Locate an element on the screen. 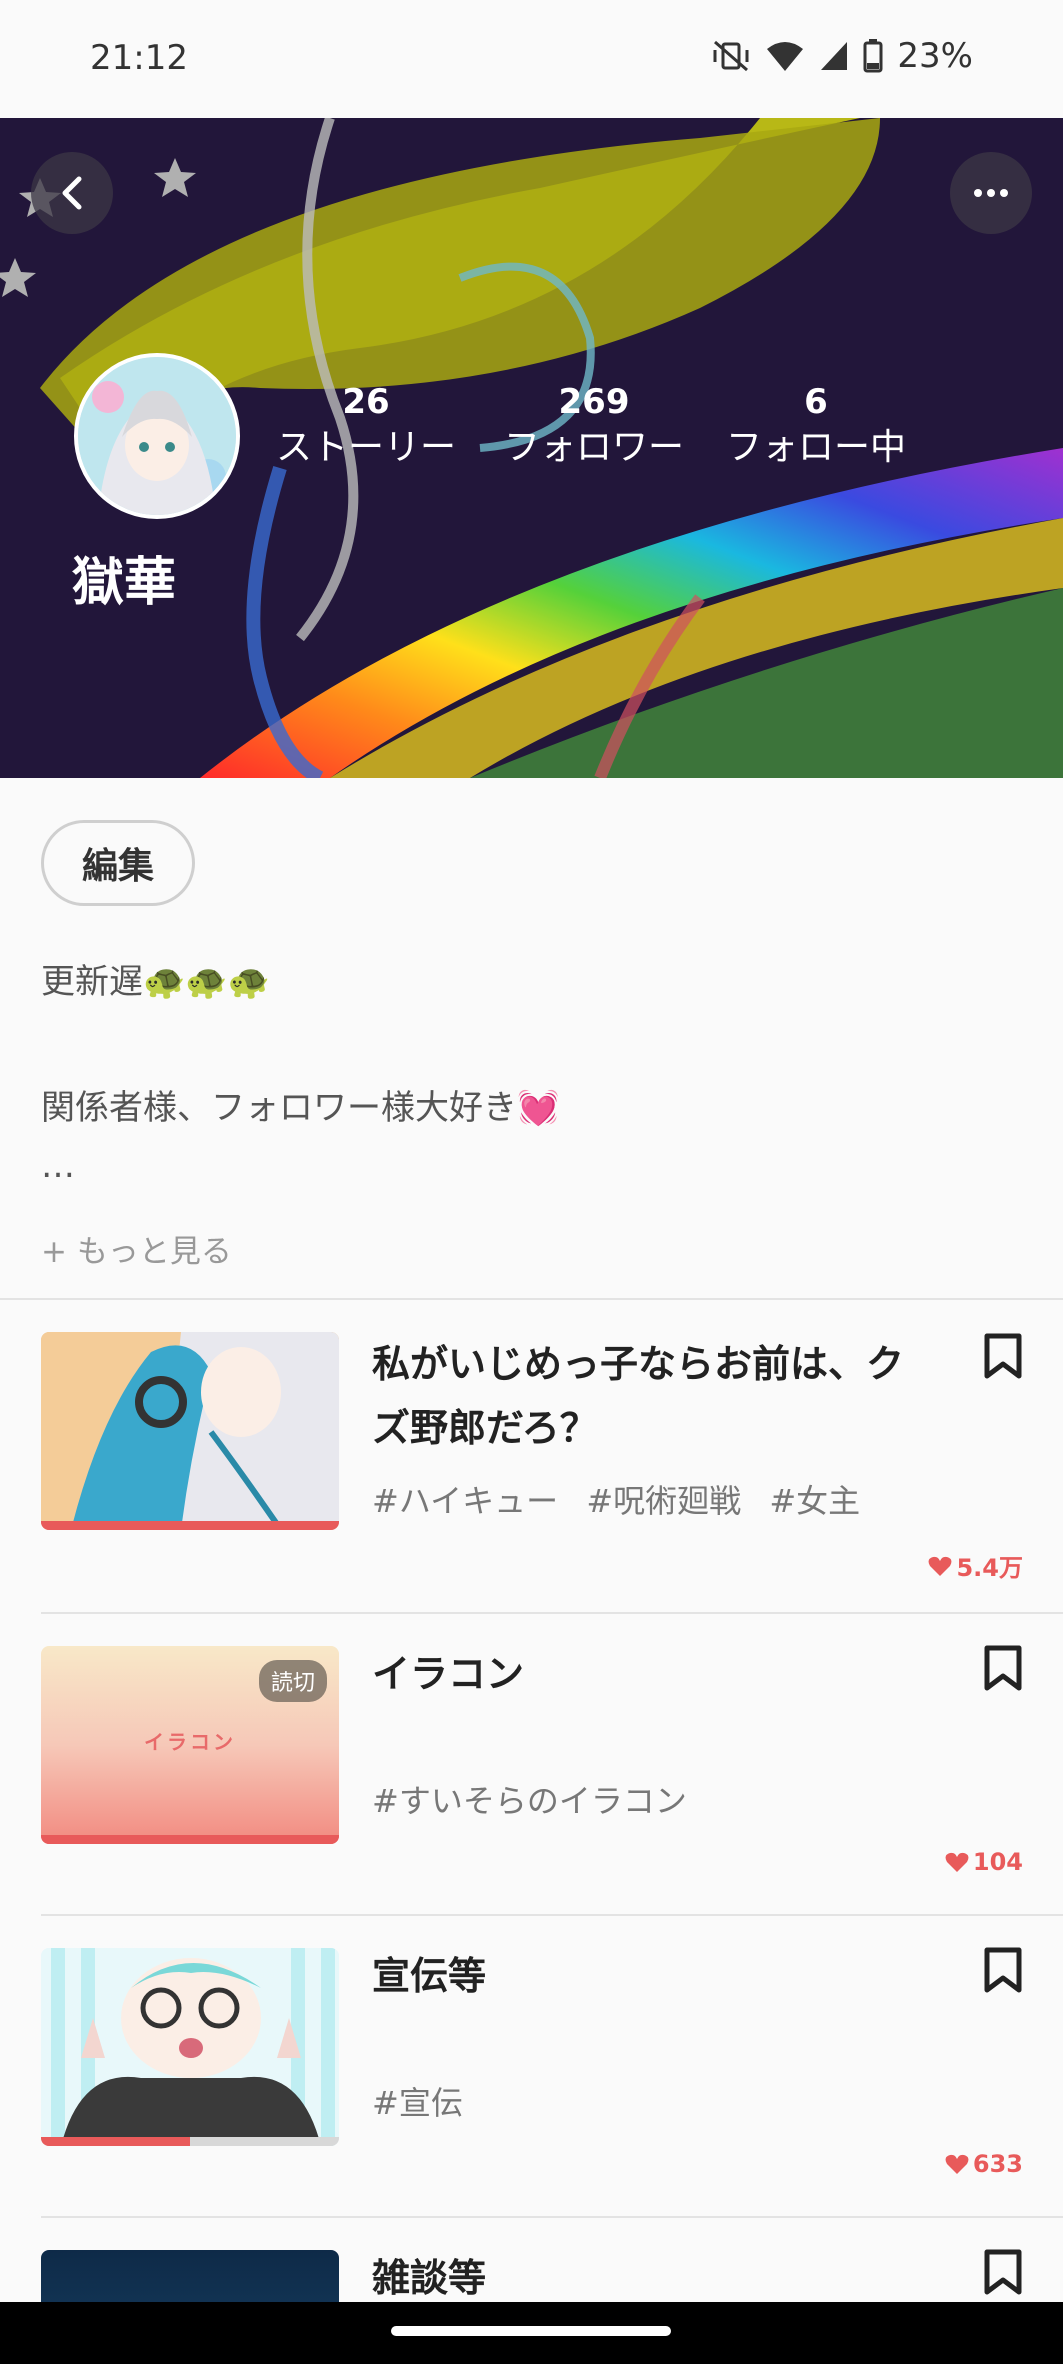 This screenshot has width=1063, height=2364. one-shot-badge: 読切 is located at coordinates (292, 1681).